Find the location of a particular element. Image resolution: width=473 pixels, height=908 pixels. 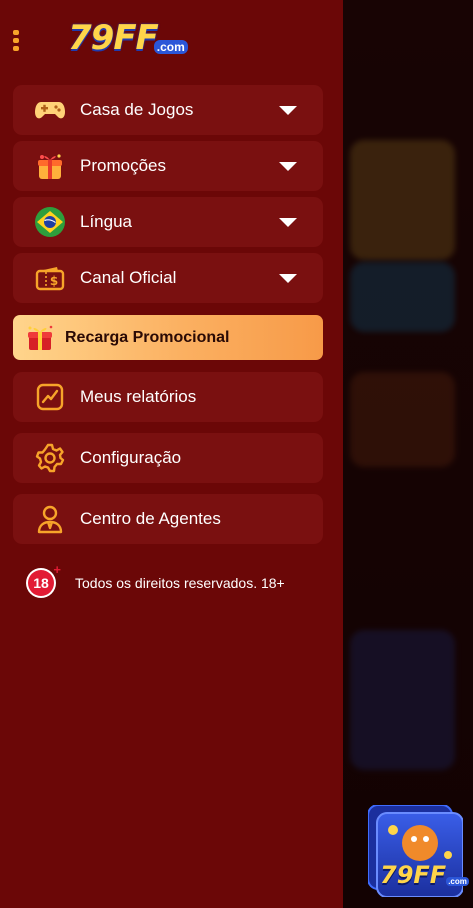

menu-item-lingua: Língua is located at coordinates (168, 222).